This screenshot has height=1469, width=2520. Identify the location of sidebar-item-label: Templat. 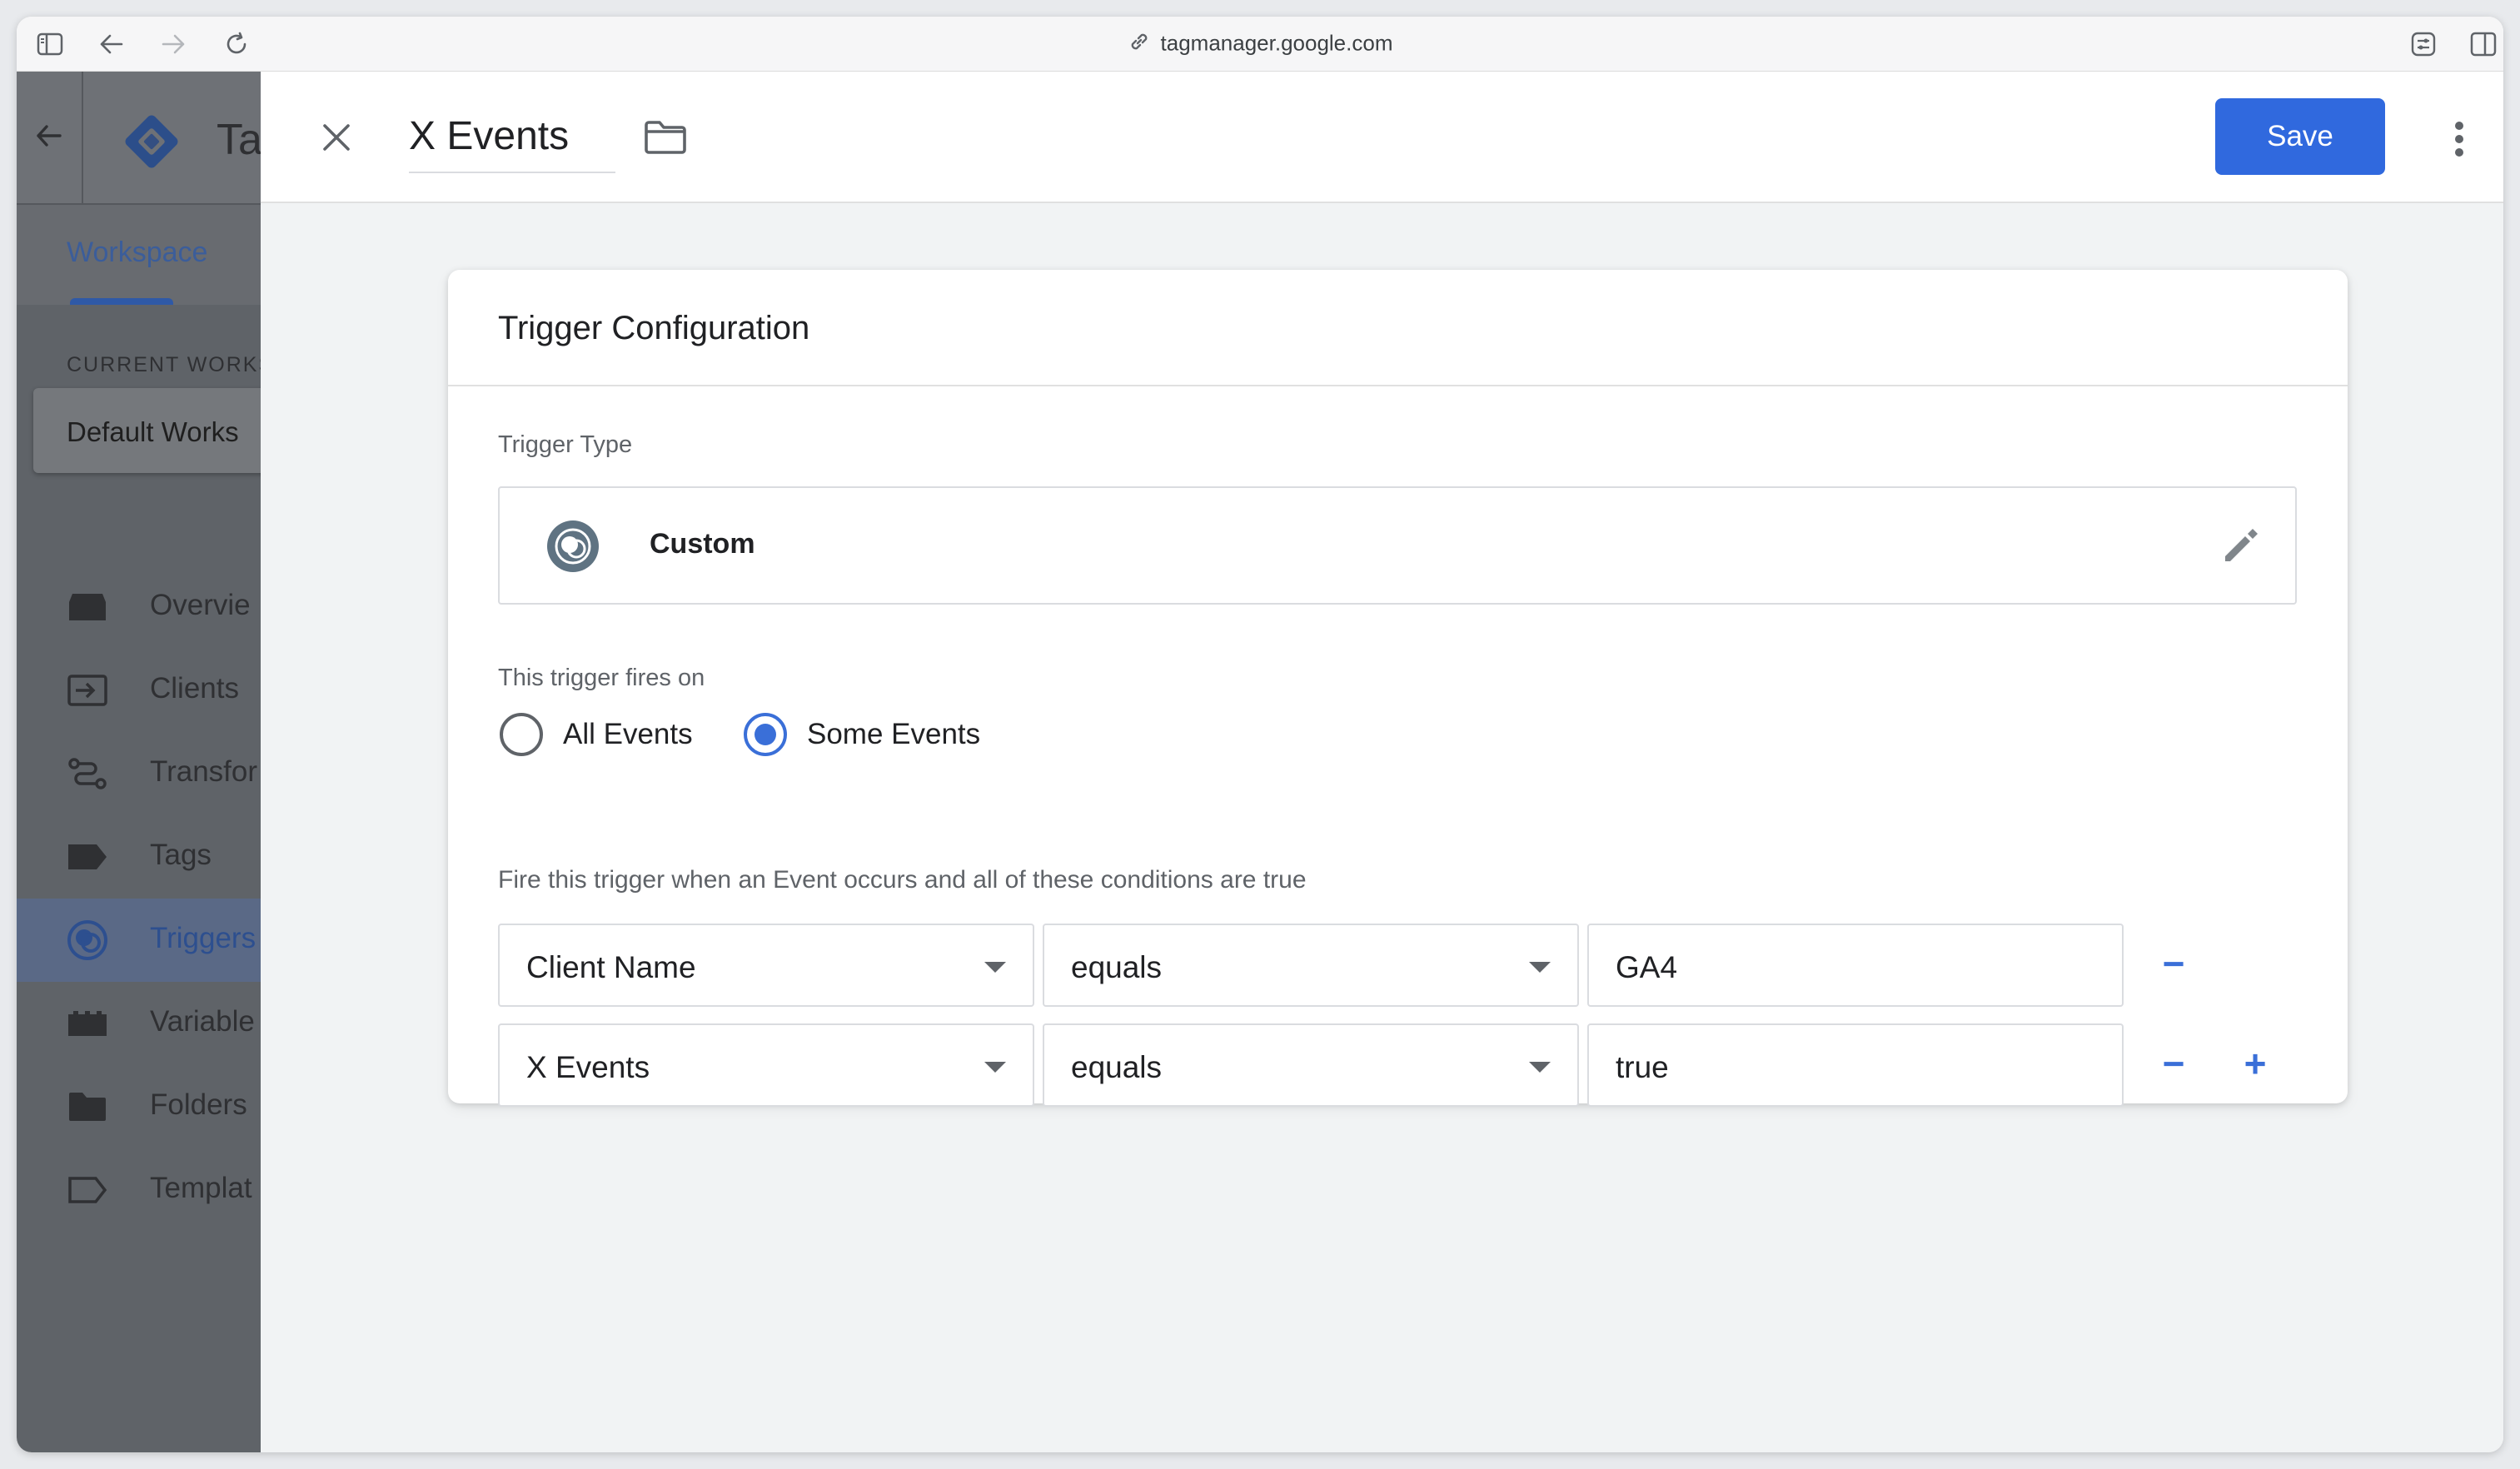
(201, 1188).